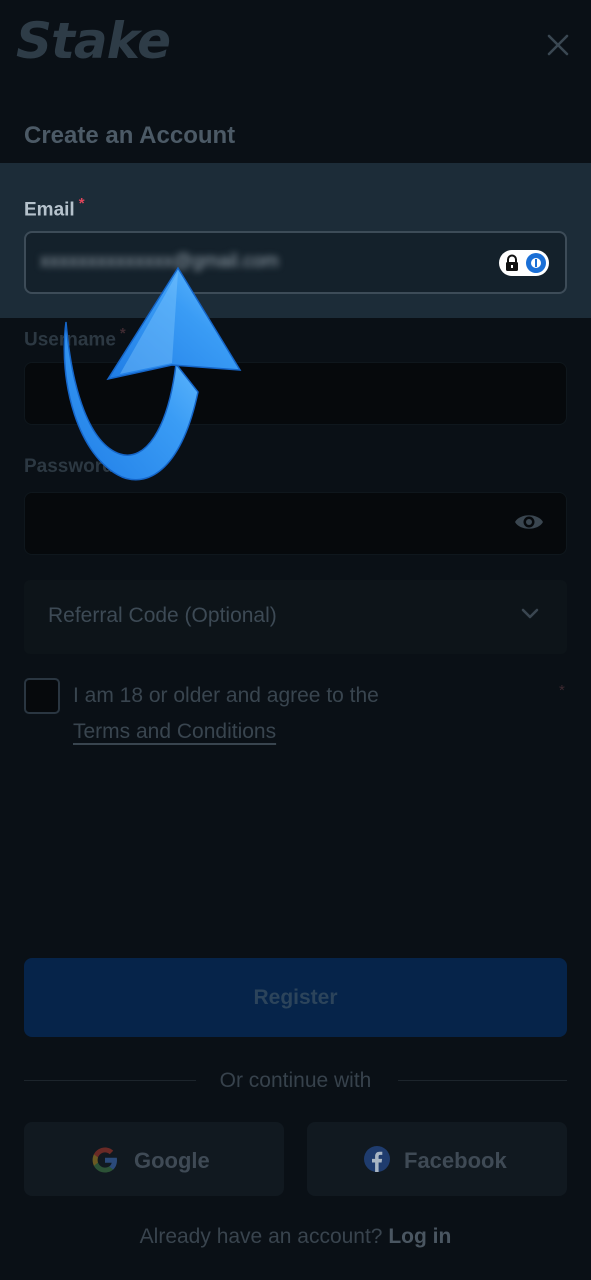  Describe the element at coordinates (295, 997) in the screenshot. I see `register-button: Register` at that location.